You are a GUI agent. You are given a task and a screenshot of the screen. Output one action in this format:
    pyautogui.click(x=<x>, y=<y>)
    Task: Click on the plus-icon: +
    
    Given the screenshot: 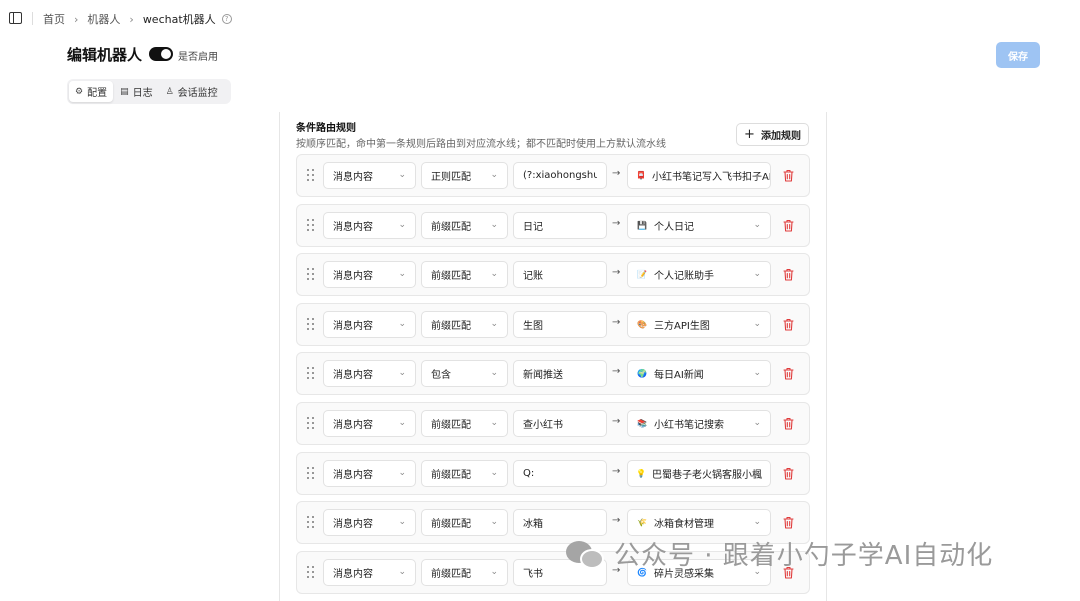 What is the action you would take?
    pyautogui.click(x=749, y=134)
    